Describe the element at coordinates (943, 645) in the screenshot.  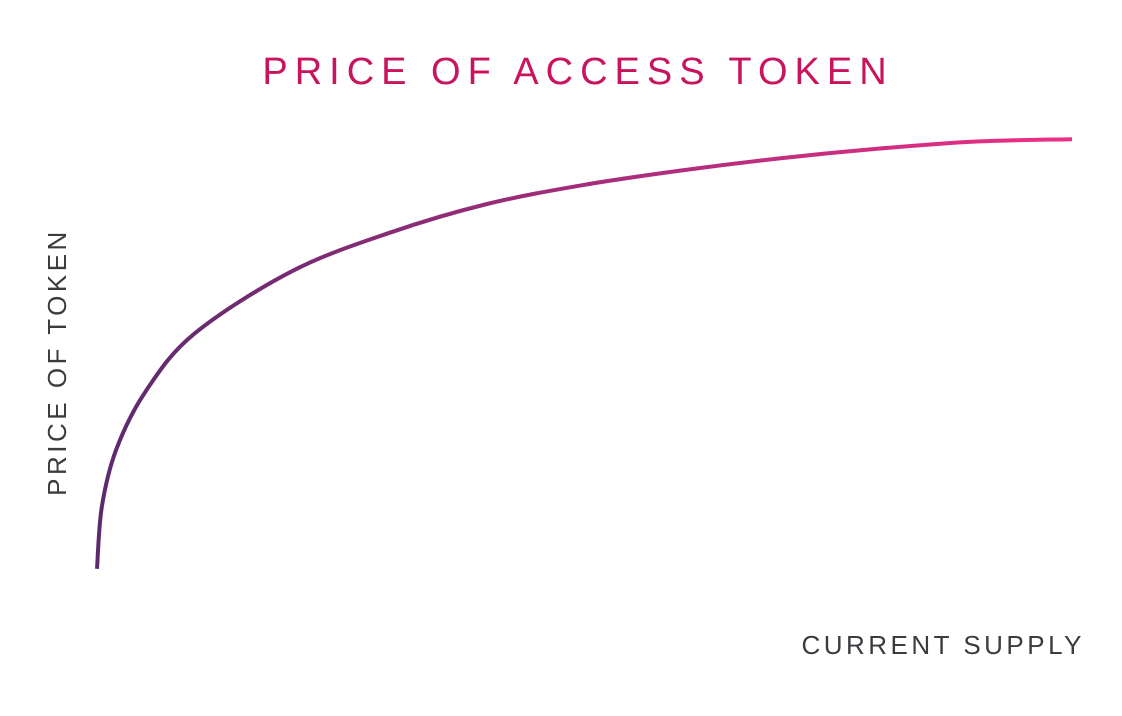
I see `x-axis-label: CURRENT SUPPLY` at that location.